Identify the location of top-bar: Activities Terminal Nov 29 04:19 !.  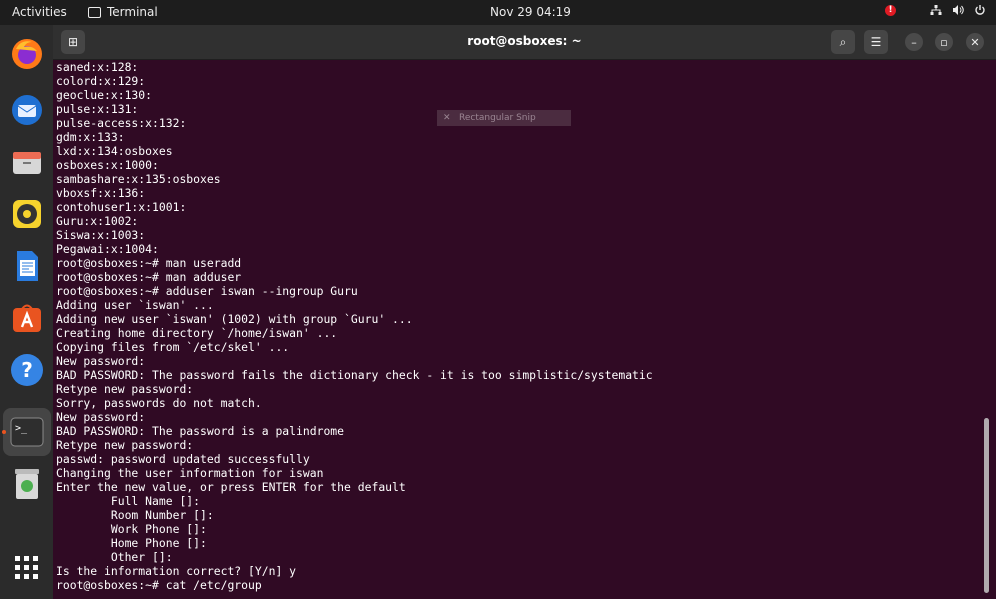
(498, 12).